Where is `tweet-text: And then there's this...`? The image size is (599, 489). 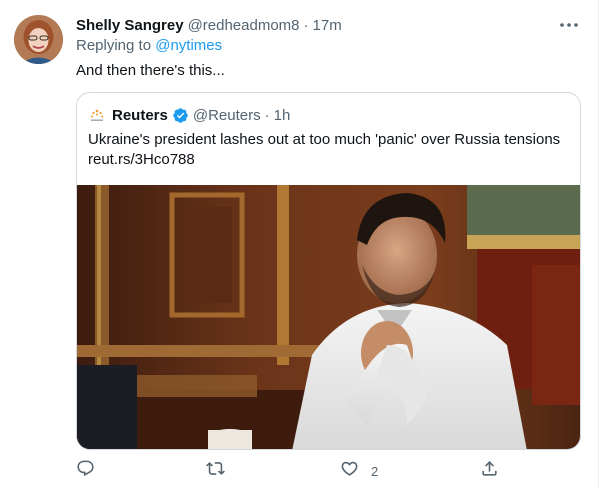
tweet-text: And then there's this... is located at coordinates (150, 70).